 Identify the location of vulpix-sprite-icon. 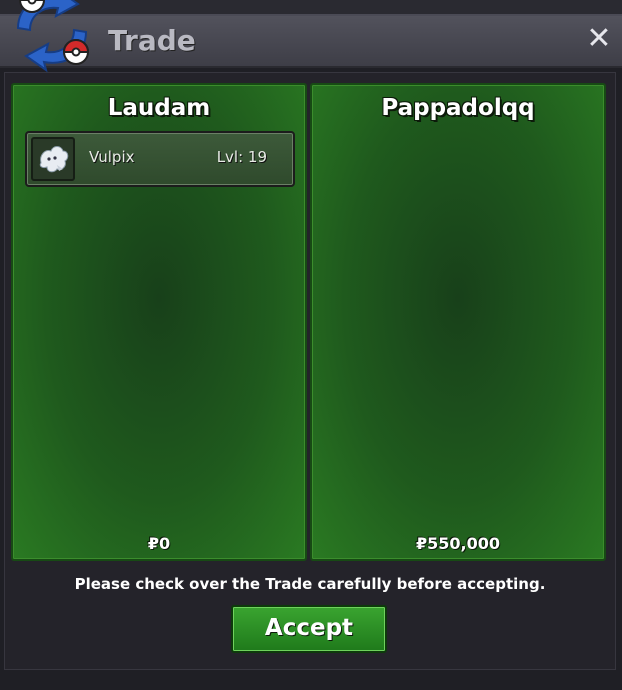
(53, 159).